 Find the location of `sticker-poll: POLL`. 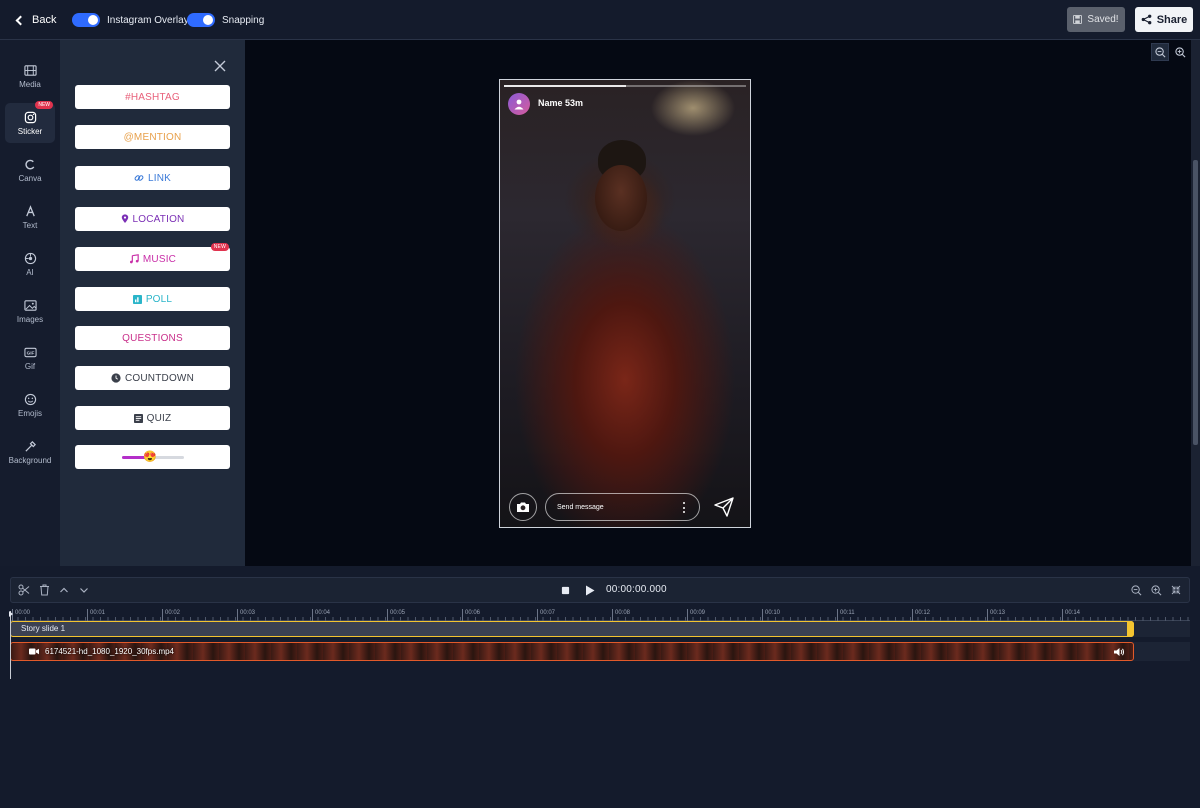

sticker-poll: POLL is located at coordinates (152, 299).